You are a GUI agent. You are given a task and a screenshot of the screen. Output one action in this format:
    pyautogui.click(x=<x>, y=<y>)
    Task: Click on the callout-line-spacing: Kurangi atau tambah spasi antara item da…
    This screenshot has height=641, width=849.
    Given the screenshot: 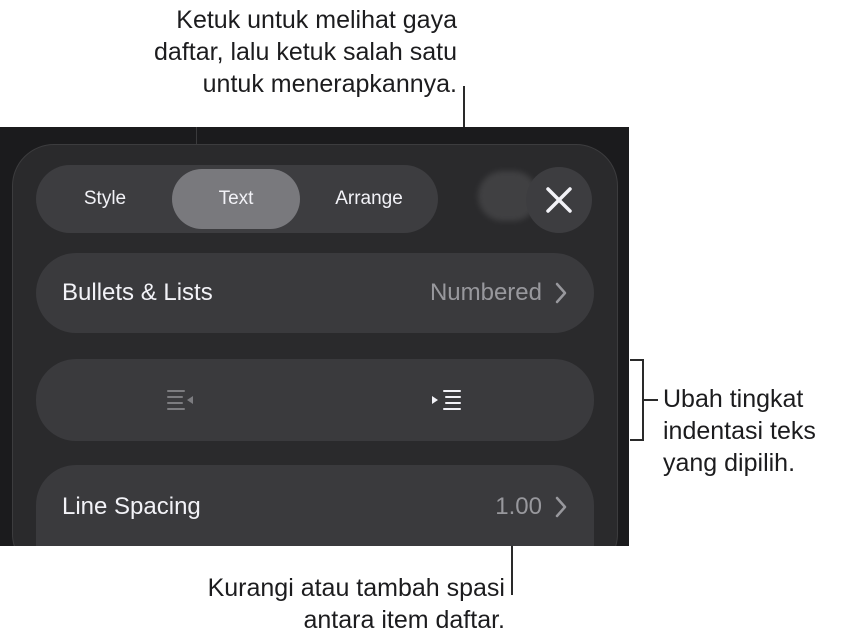 What is the action you would take?
    pyautogui.click(x=285, y=604)
    